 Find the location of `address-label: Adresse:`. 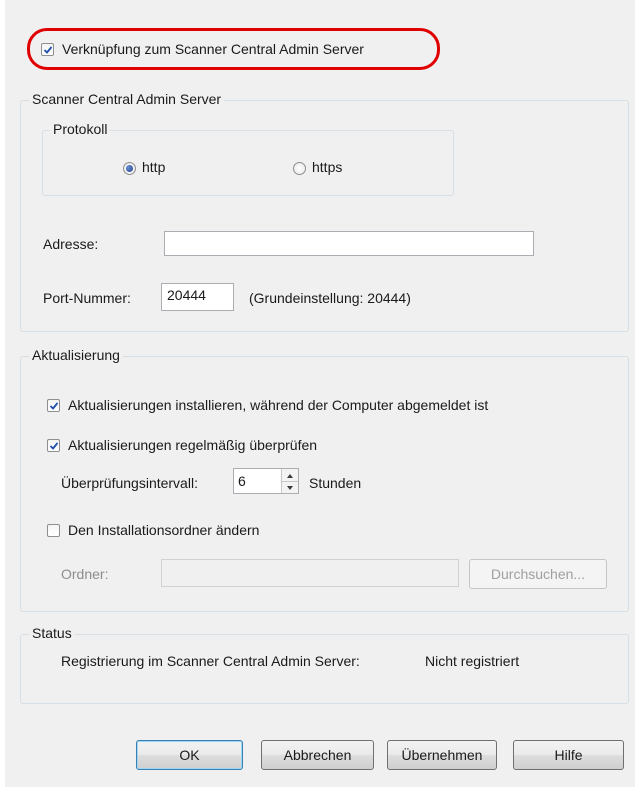

address-label: Adresse: is located at coordinates (71, 244).